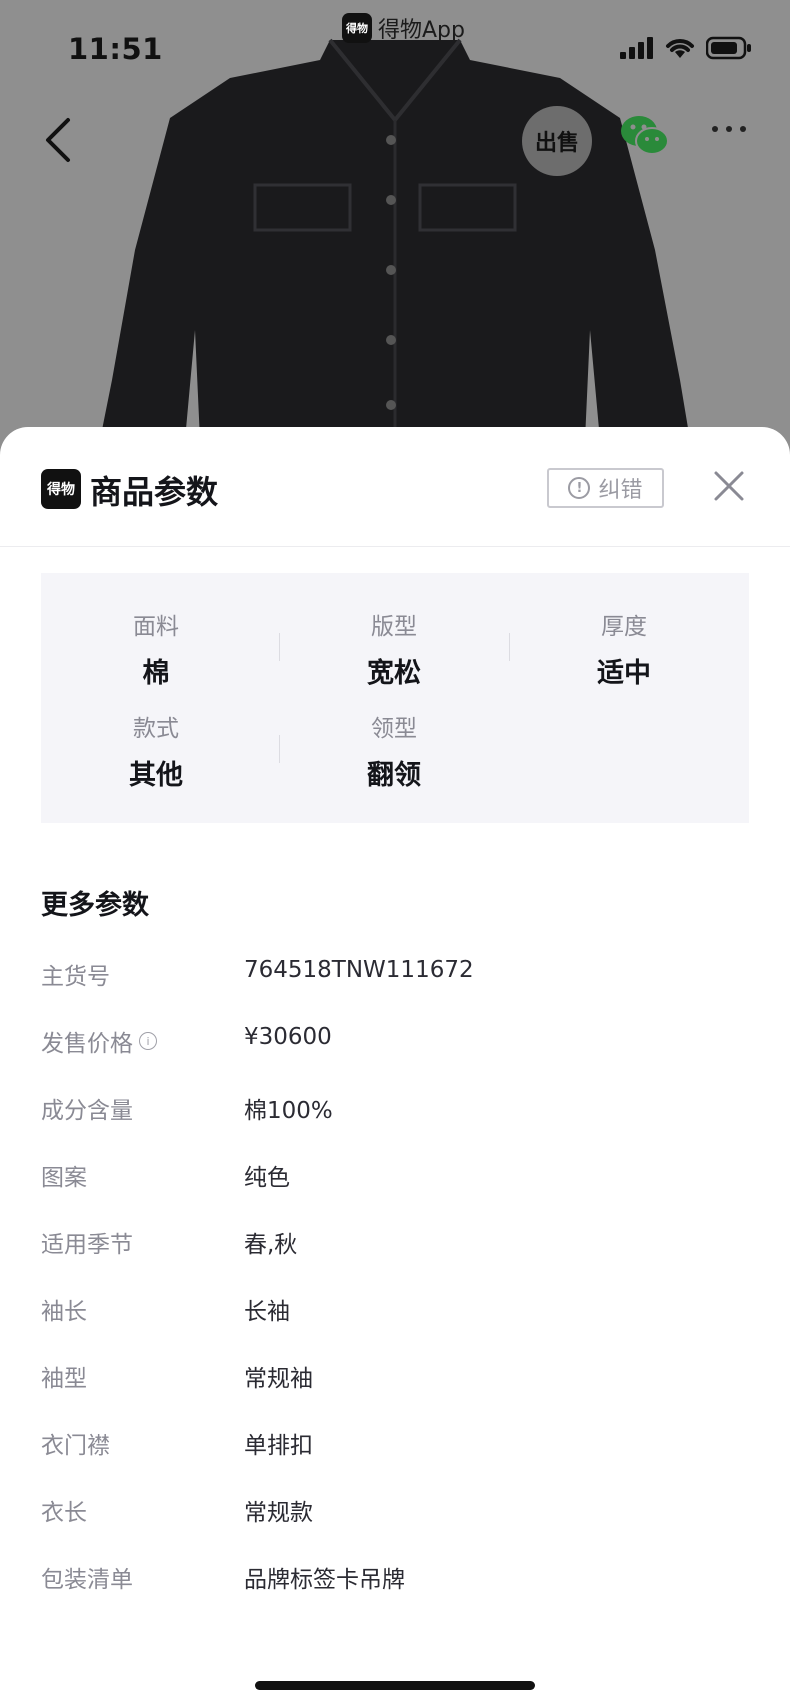 The image size is (790, 1708). I want to click on wechat-icon, so click(645, 136).